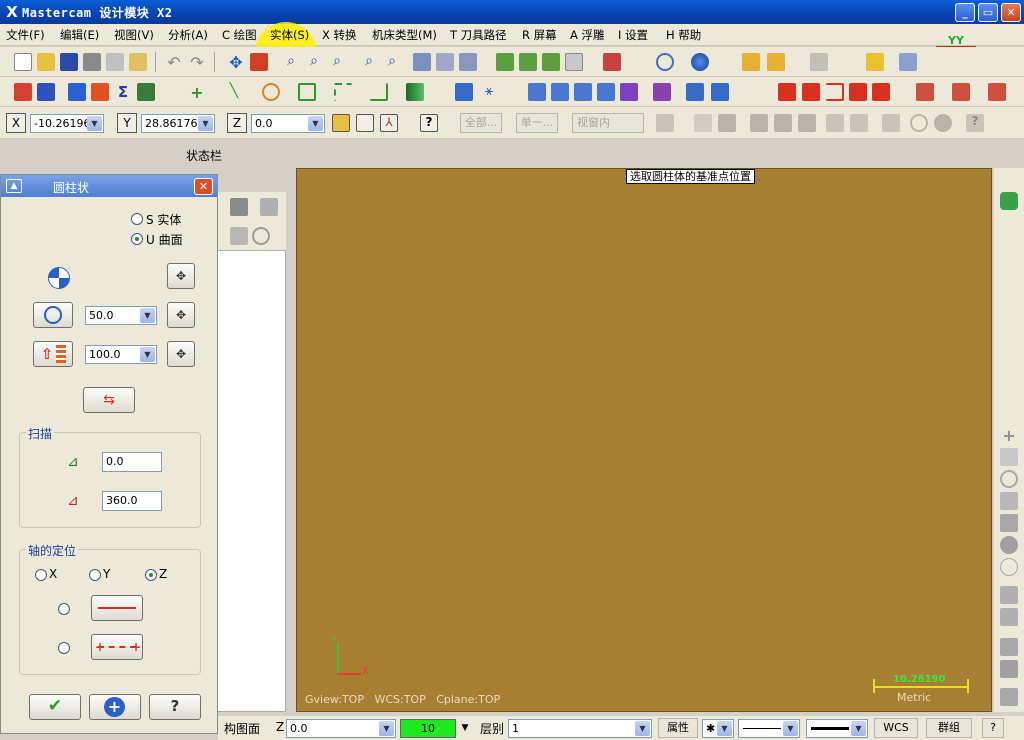 This screenshot has width=1024, height=740. What do you see at coordinates (807, 123) in the screenshot?
I see `select-body-icon` at bounding box center [807, 123].